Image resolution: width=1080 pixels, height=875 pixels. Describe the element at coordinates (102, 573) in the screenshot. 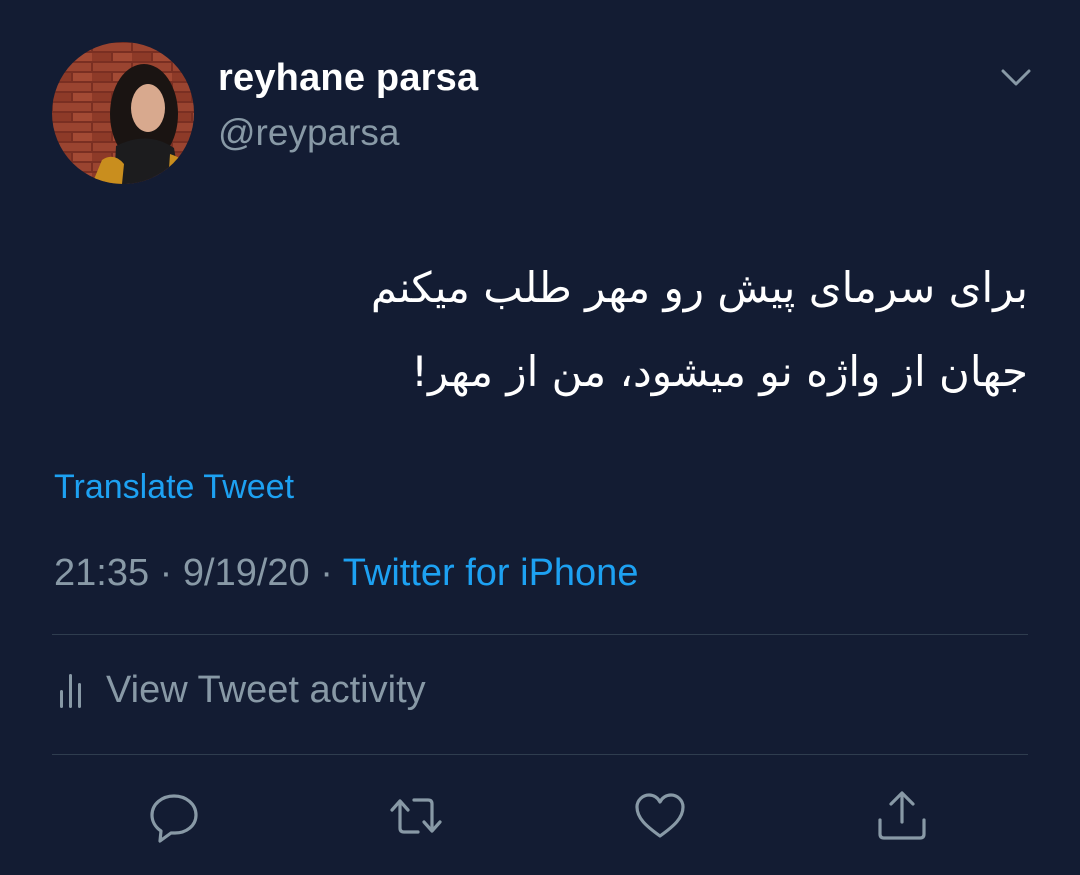

I see `tweet-time: 21:35` at that location.